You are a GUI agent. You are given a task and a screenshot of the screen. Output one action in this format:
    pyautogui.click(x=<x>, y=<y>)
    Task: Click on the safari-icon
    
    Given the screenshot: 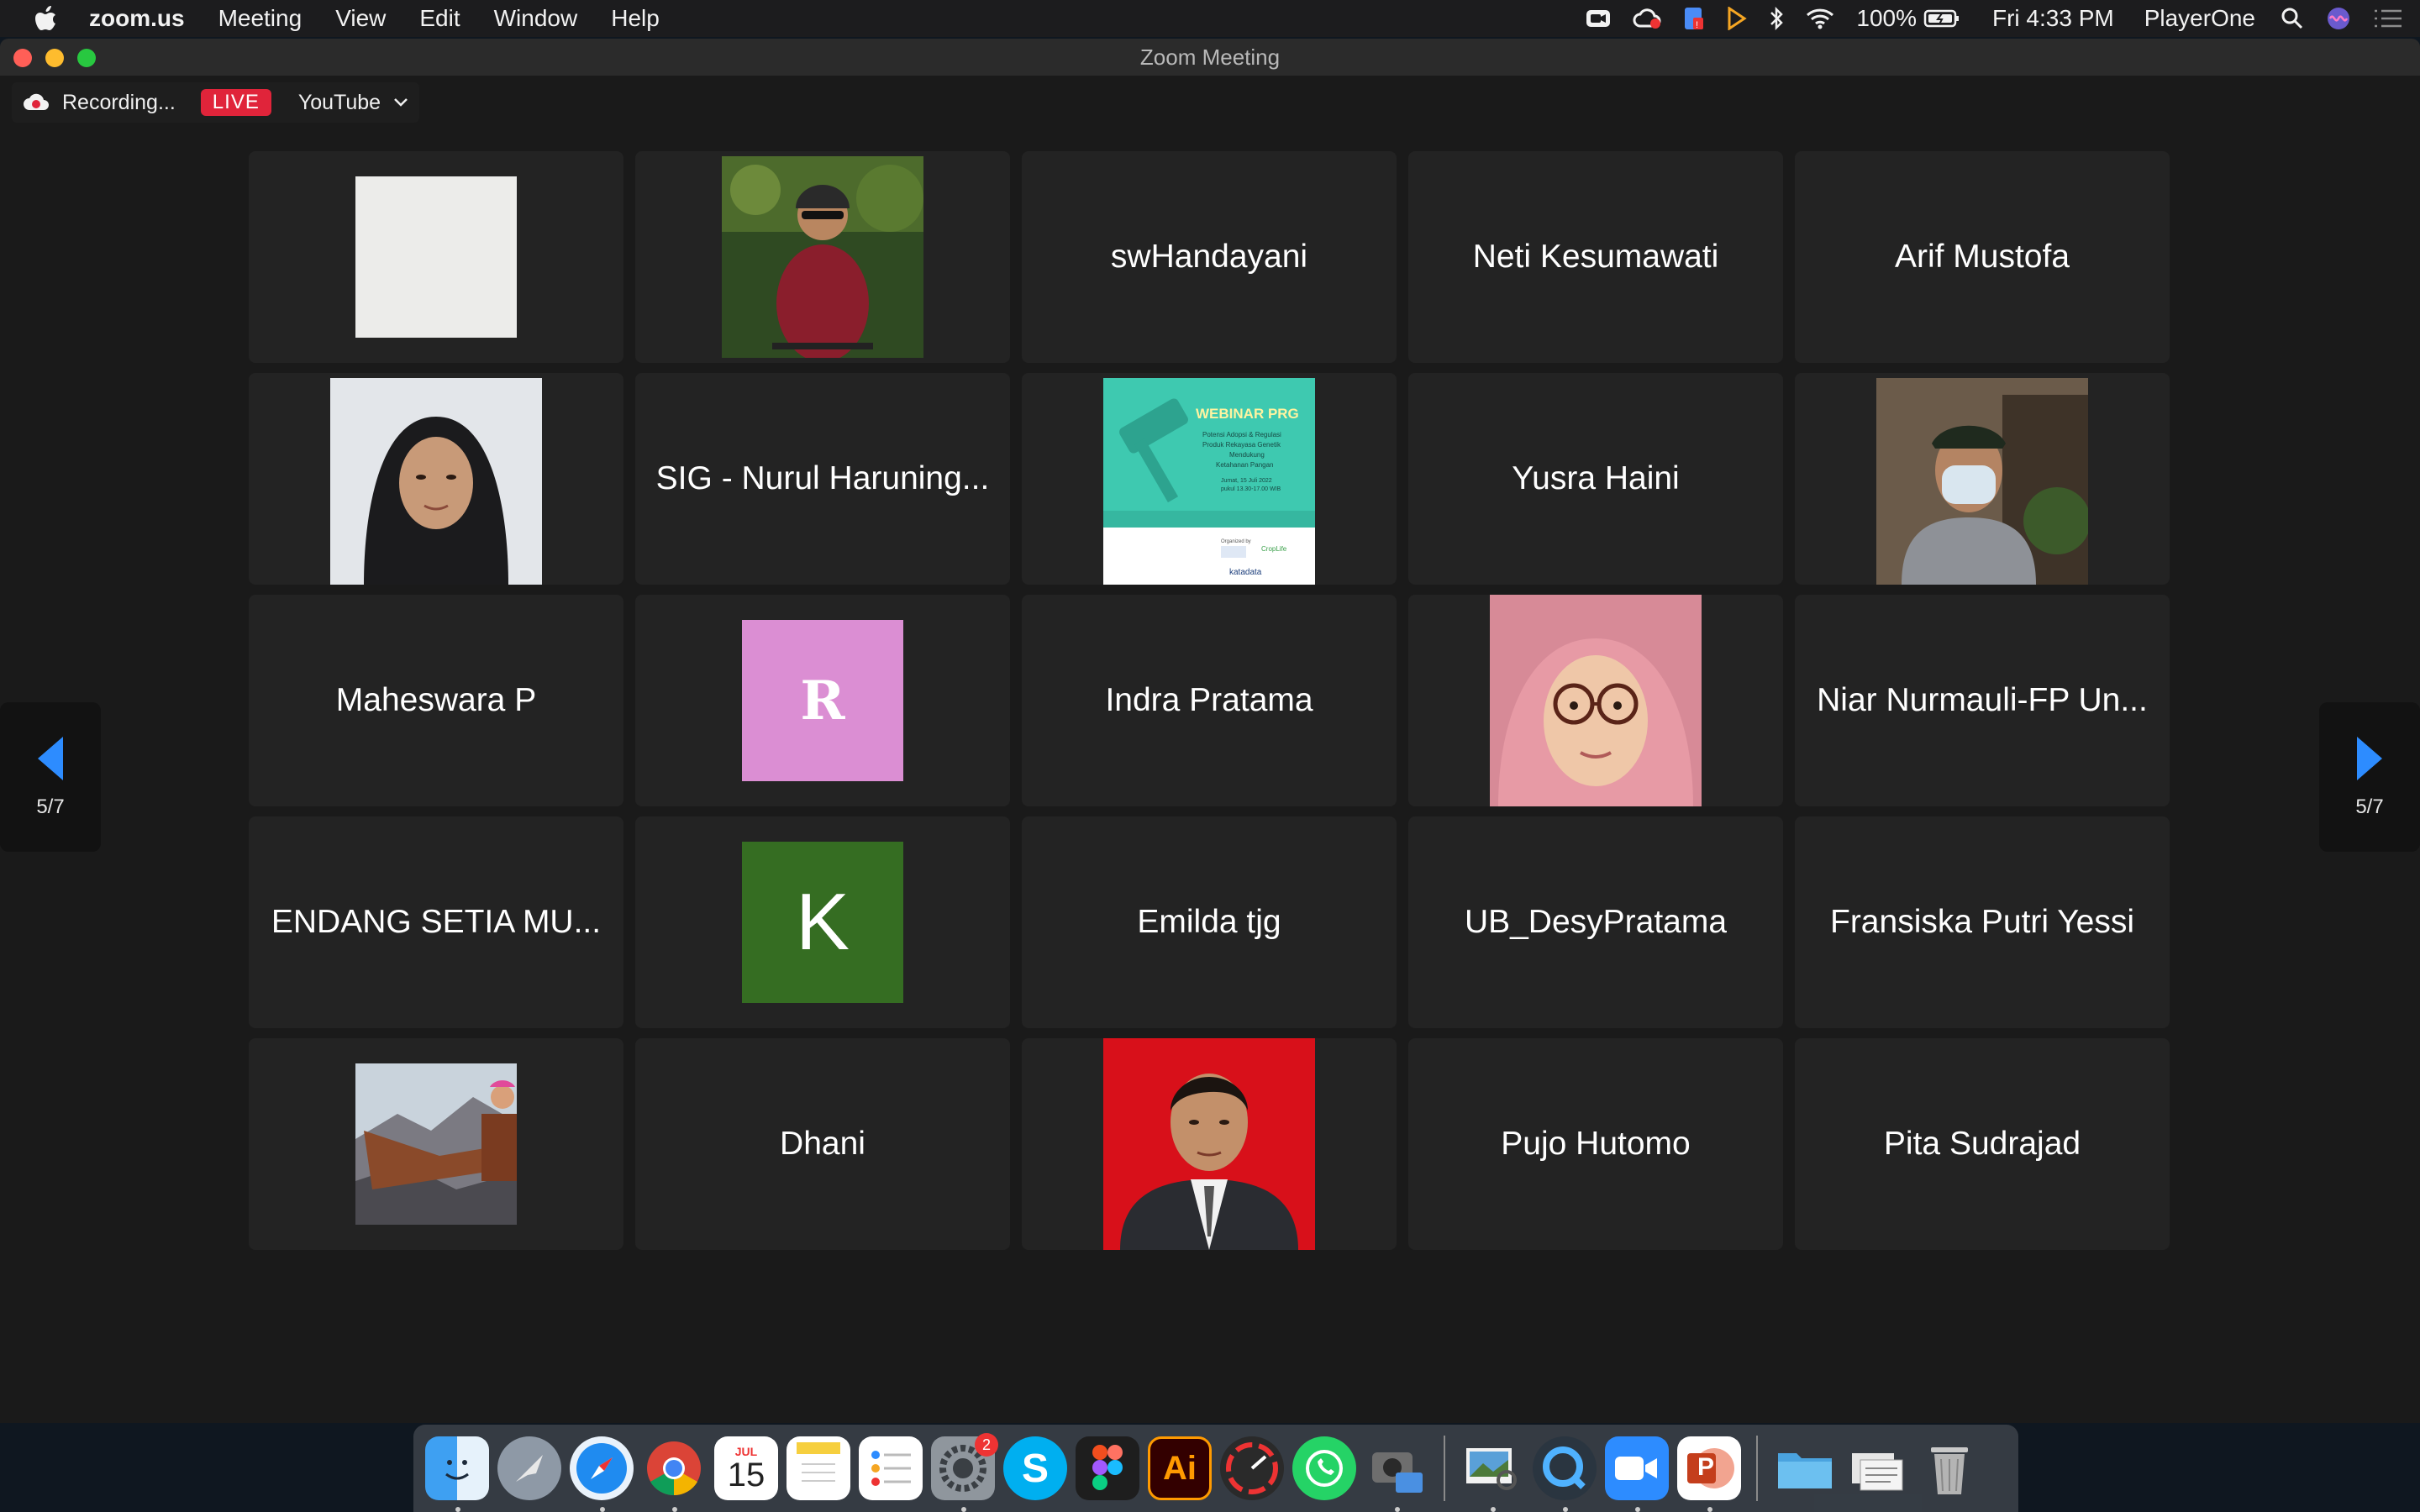 What is the action you would take?
    pyautogui.click(x=602, y=1474)
    